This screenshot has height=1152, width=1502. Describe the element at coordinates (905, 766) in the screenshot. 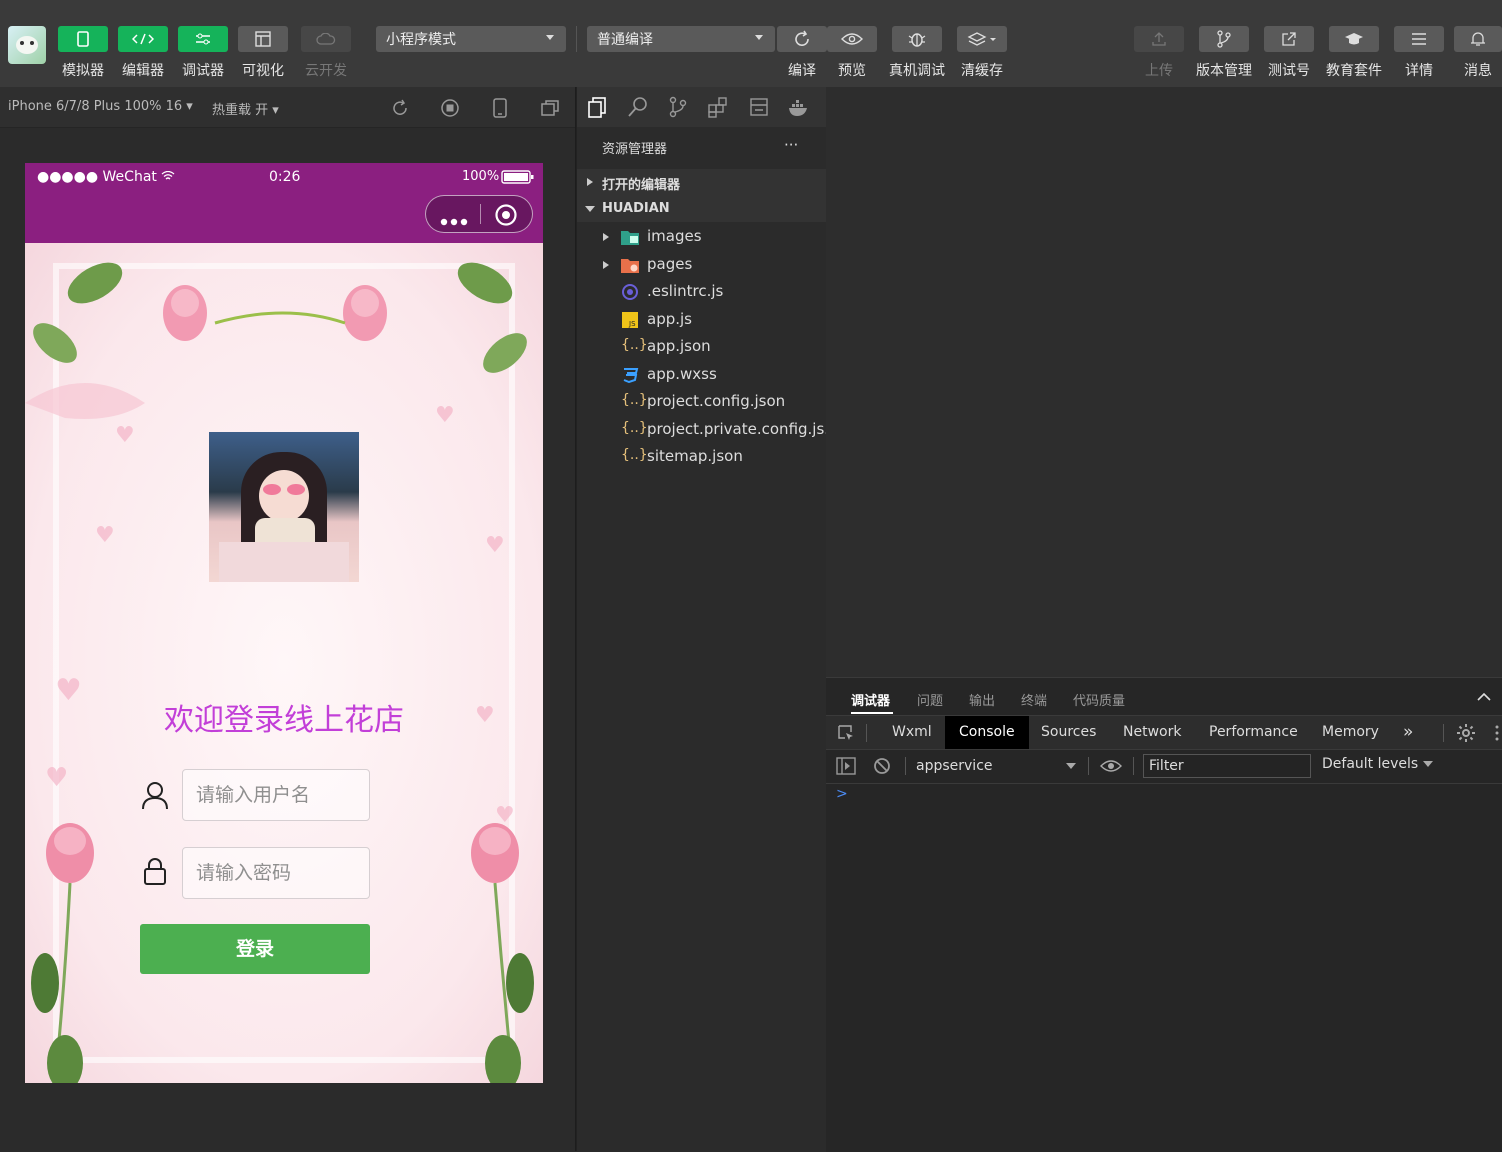

I see `filter-divider` at that location.